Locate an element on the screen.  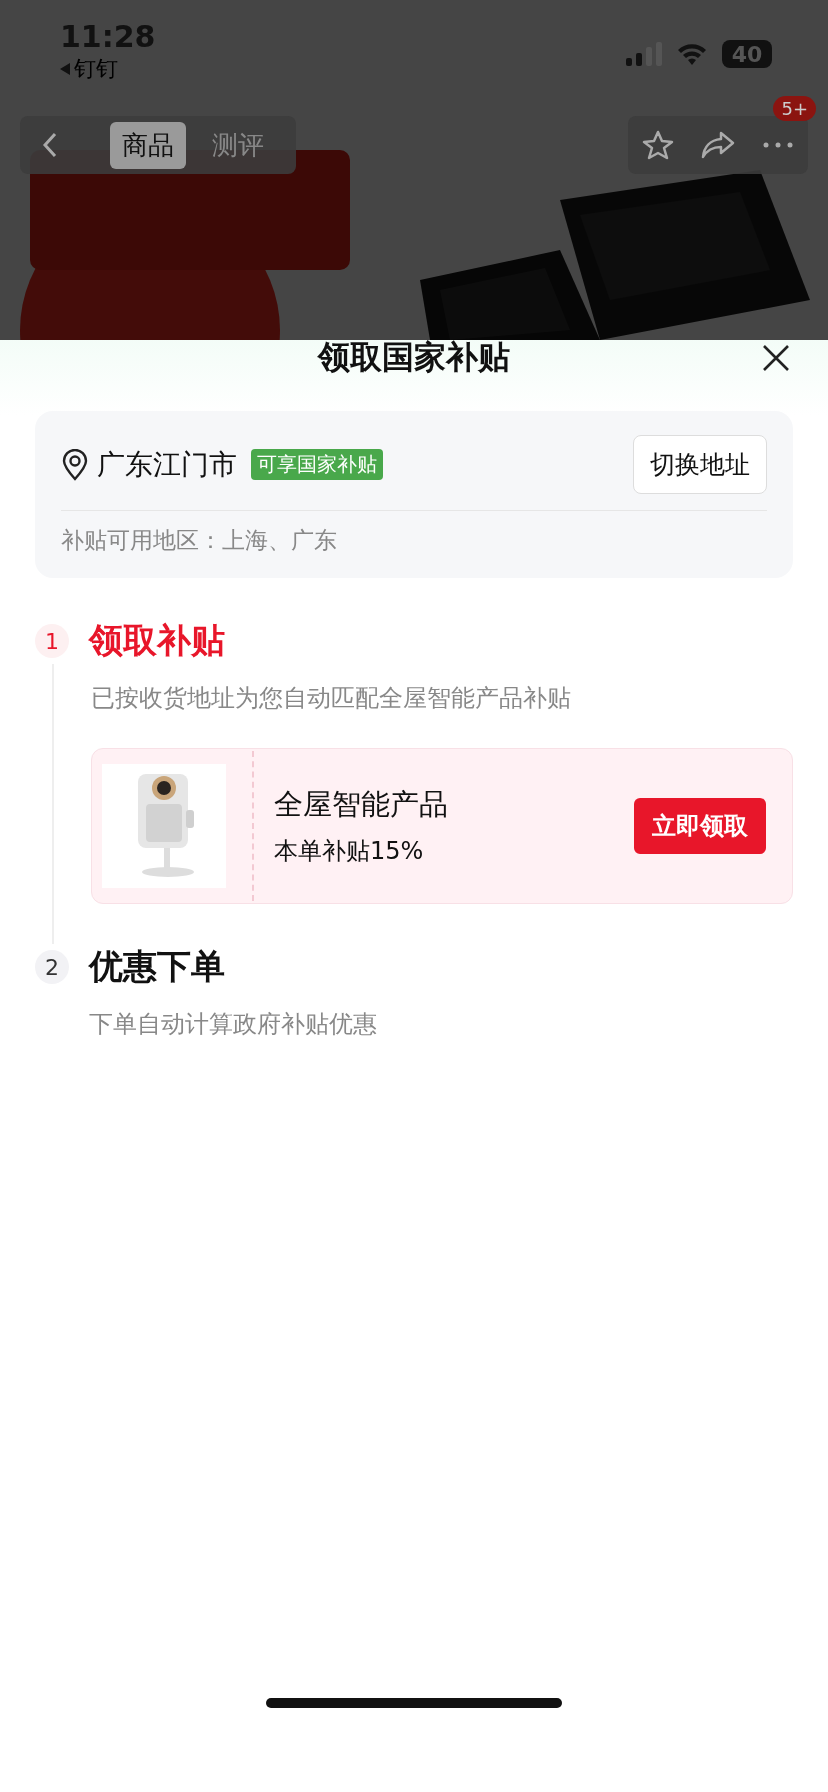
coupon-product-name: 全屋智能产品 is located at coordinates (361, 804).